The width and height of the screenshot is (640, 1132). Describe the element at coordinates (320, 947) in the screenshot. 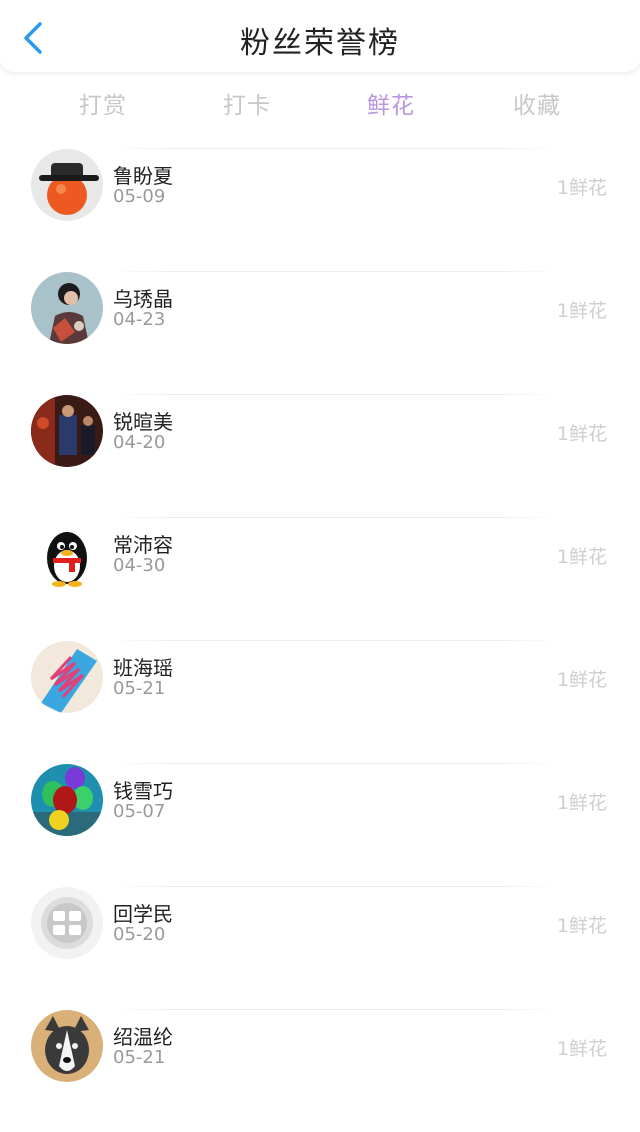

I see `list-item: 回学民 05-20 1鲜花` at that location.